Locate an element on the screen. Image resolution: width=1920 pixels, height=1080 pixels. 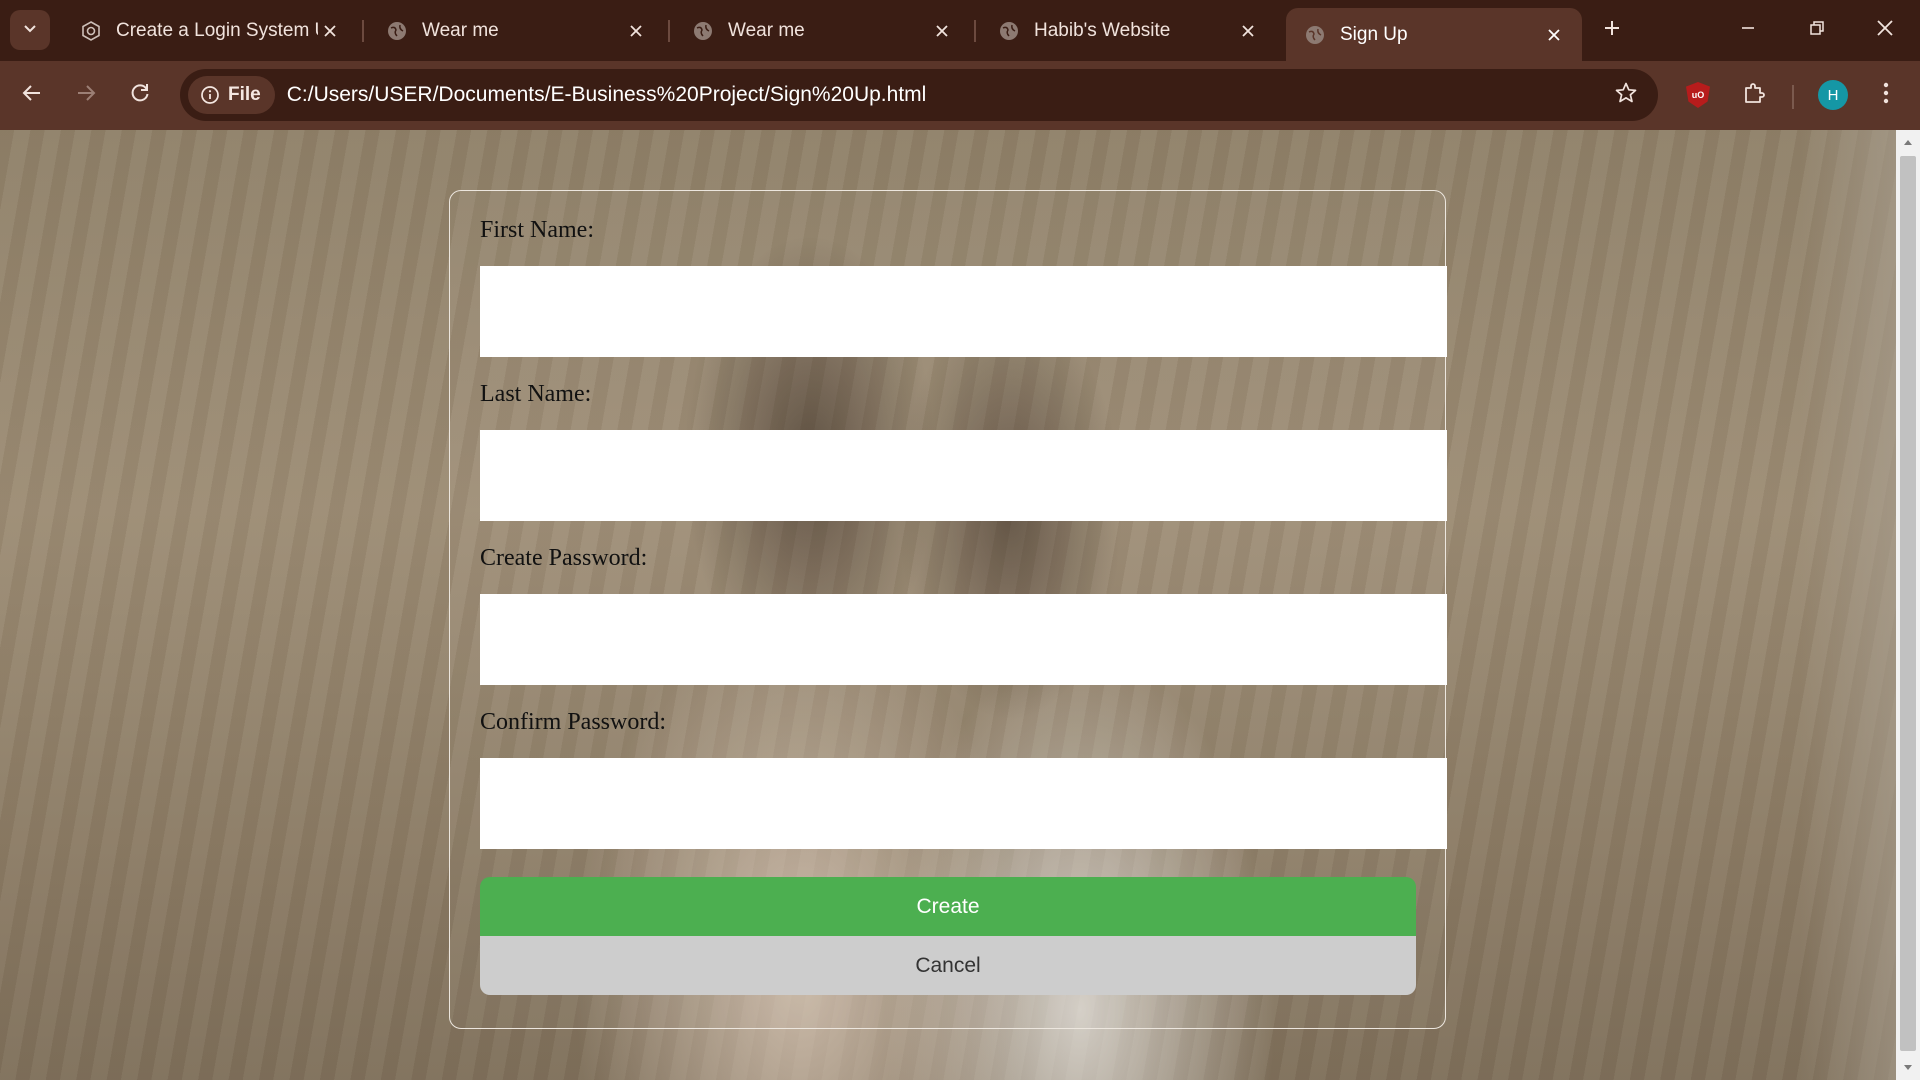
tab-title: Habib's Website is located at coordinates (1102, 30).